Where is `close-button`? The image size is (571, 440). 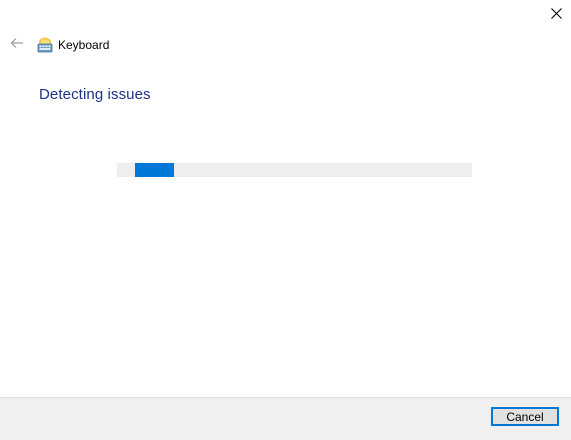
close-button is located at coordinates (556, 15).